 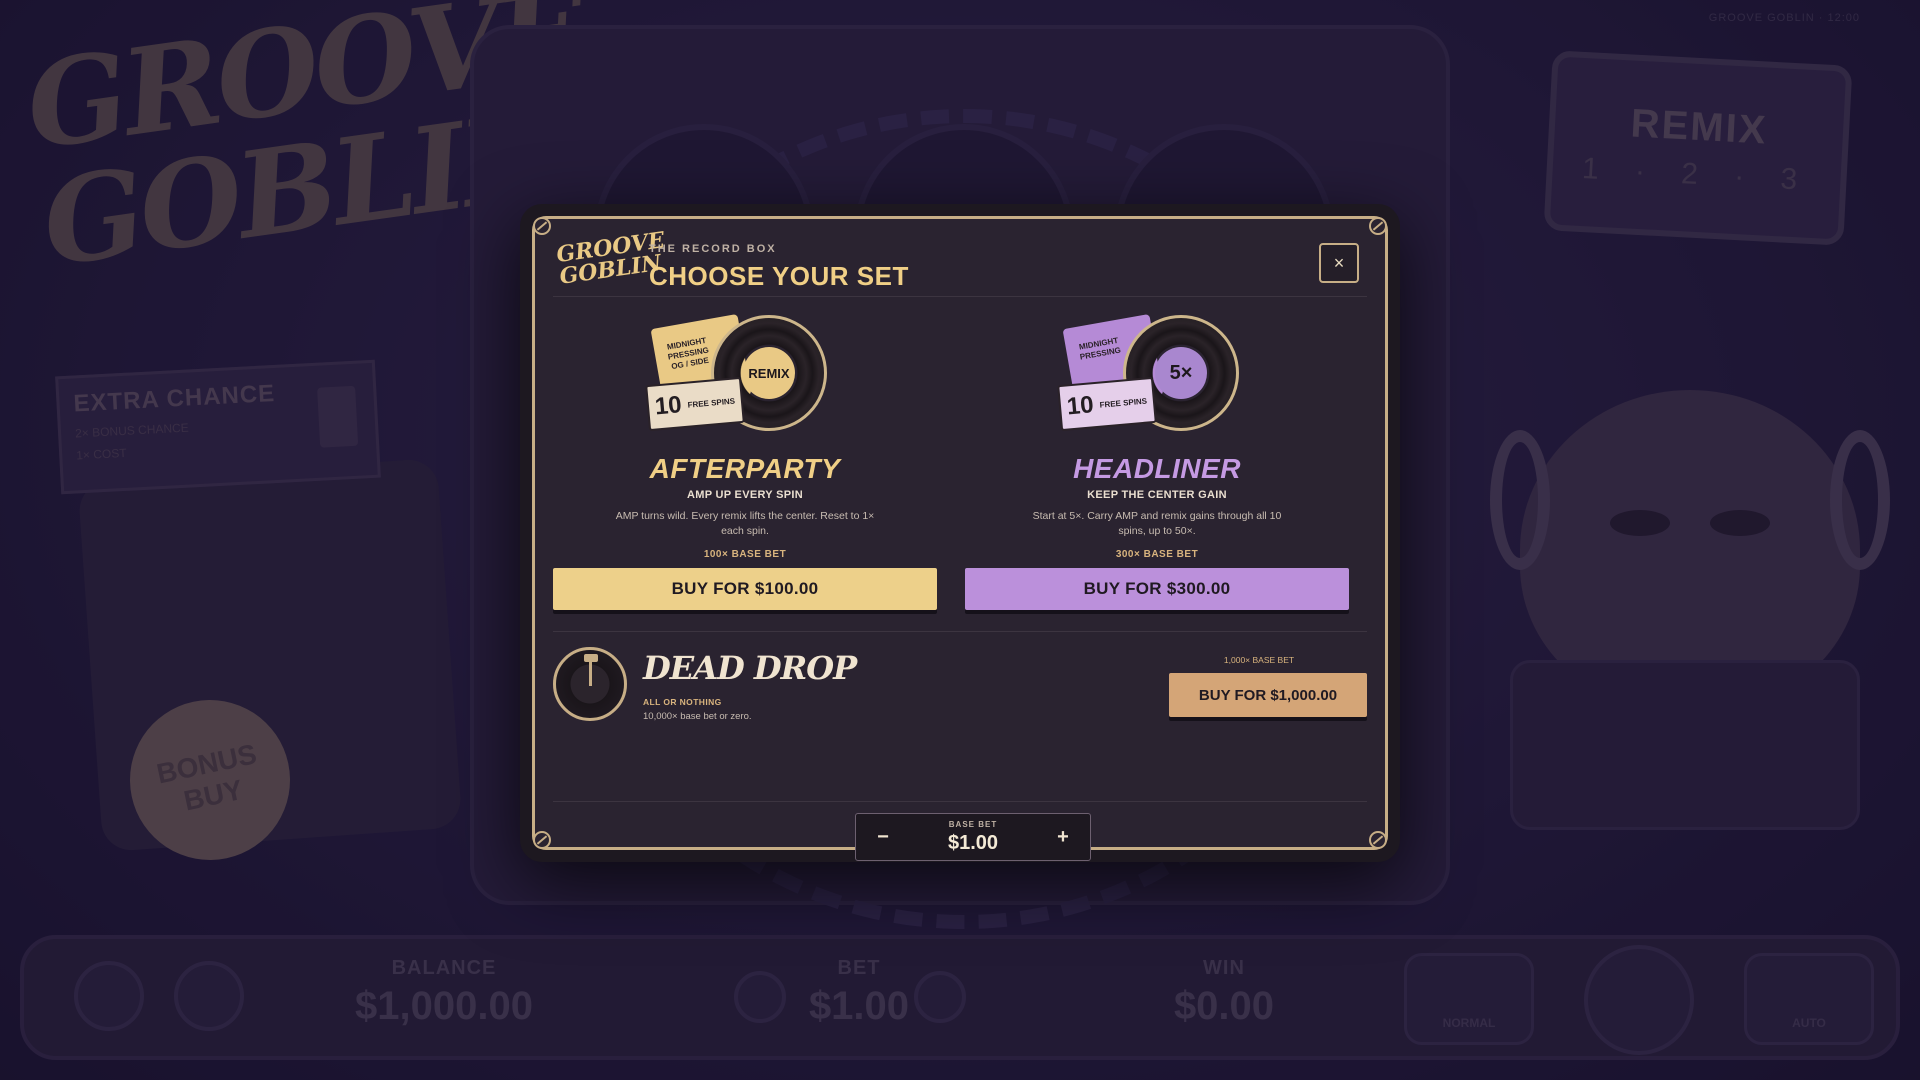 I want to click on option-title: AFTERPARTY, so click(x=745, y=468).